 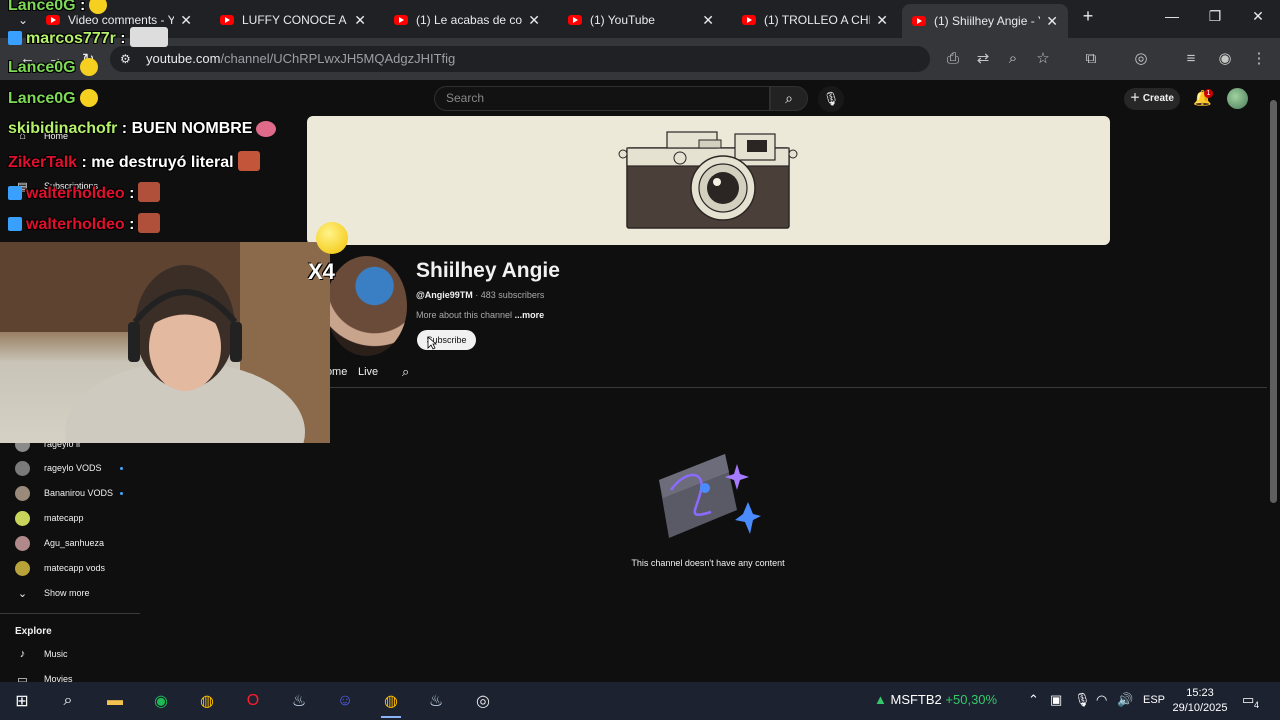 I want to click on reading-list-icon: ≡, so click(x=1191, y=59).